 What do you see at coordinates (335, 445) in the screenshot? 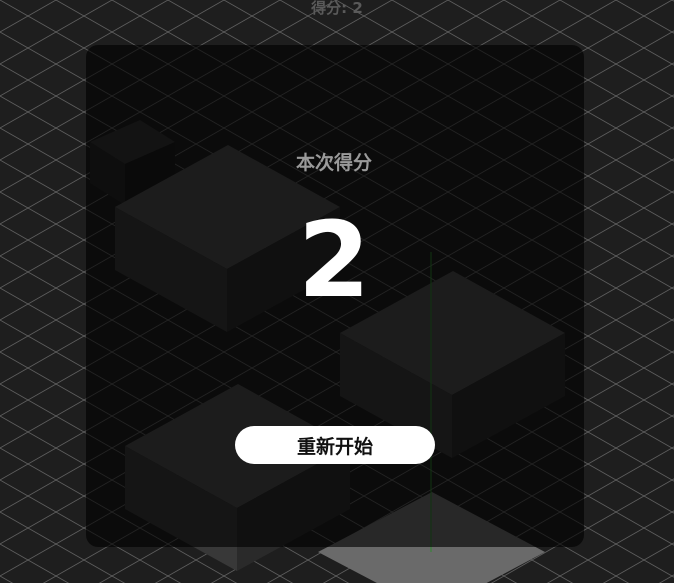
I see `restart-button: 重新开始` at bounding box center [335, 445].